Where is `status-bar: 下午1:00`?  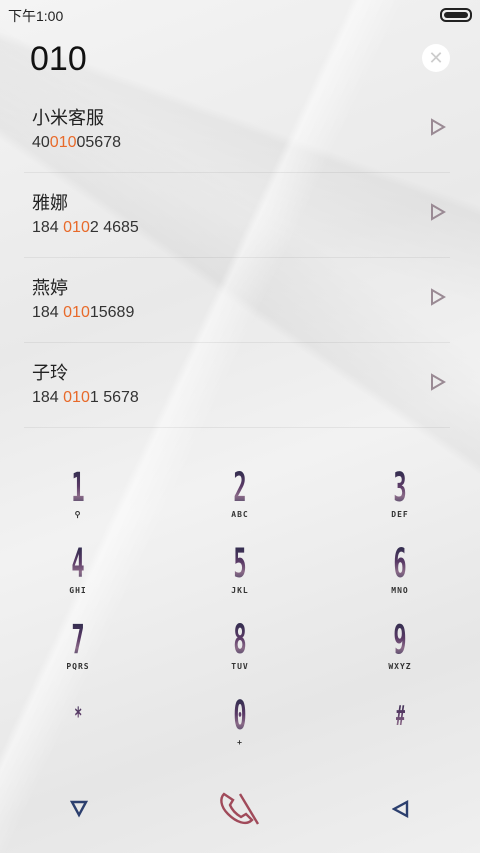 status-bar: 下午1:00 is located at coordinates (240, 14).